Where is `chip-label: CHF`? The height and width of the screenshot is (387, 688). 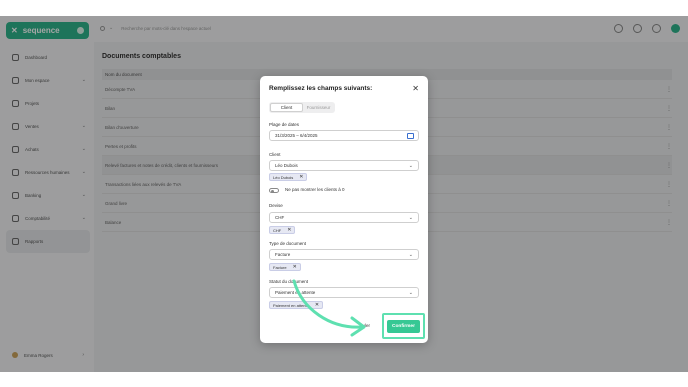
chip-label: CHF is located at coordinates (277, 230).